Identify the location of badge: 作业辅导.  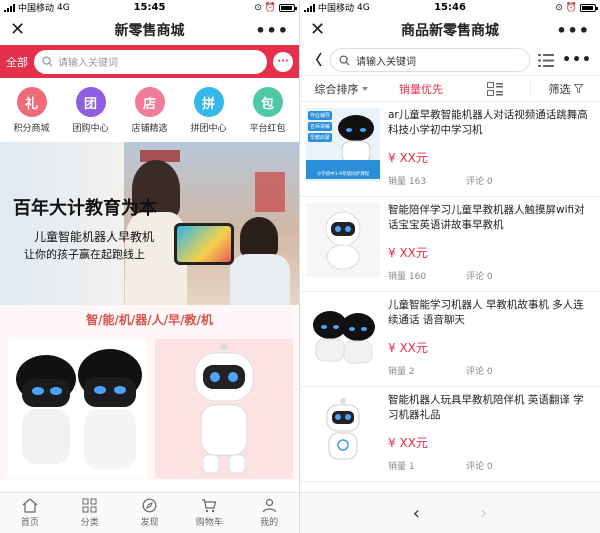
(320, 115).